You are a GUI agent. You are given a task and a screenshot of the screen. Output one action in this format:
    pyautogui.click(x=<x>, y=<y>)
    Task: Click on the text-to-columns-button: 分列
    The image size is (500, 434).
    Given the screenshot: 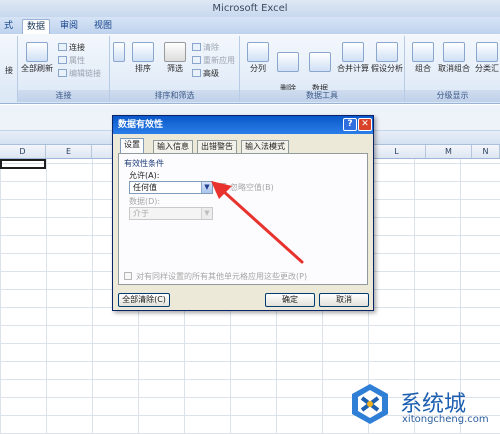 What is the action you would take?
    pyautogui.click(x=258, y=58)
    